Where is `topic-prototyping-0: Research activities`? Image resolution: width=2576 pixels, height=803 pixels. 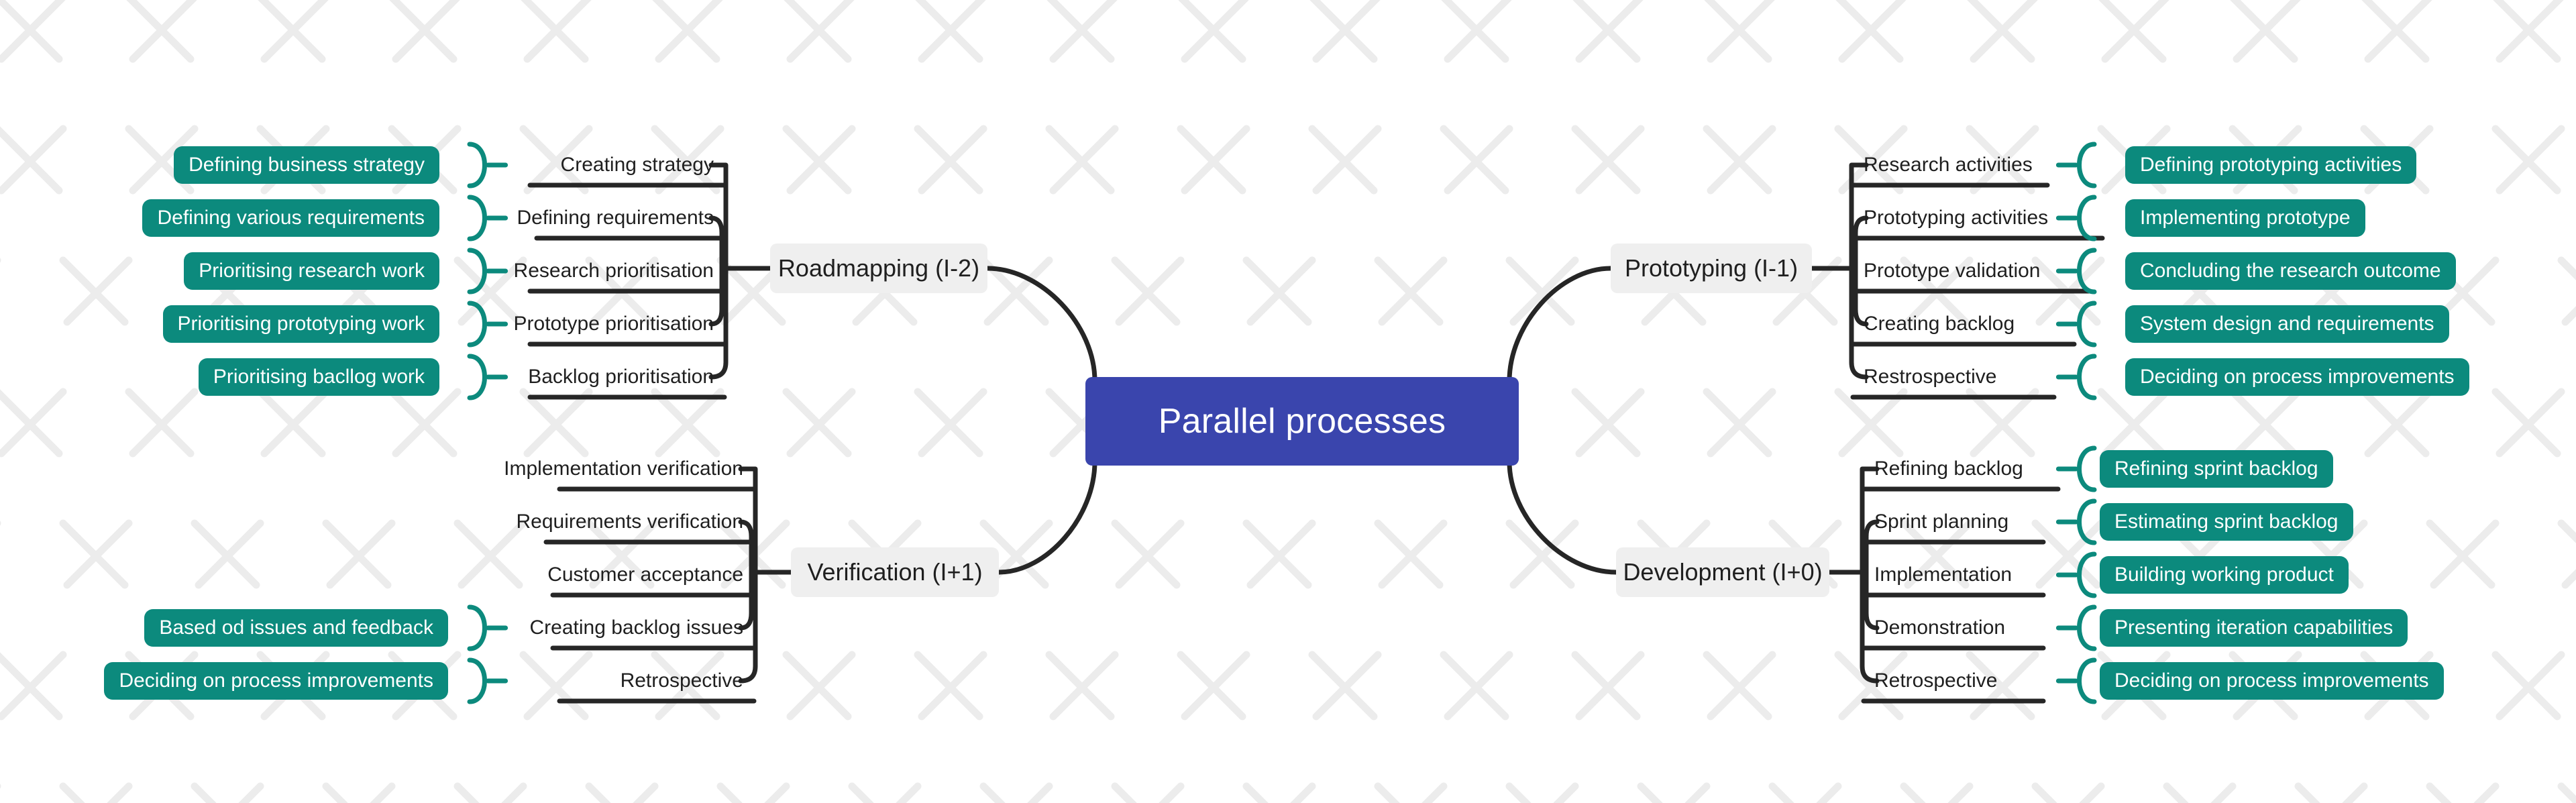 topic-prototyping-0: Research activities is located at coordinates (1997, 165).